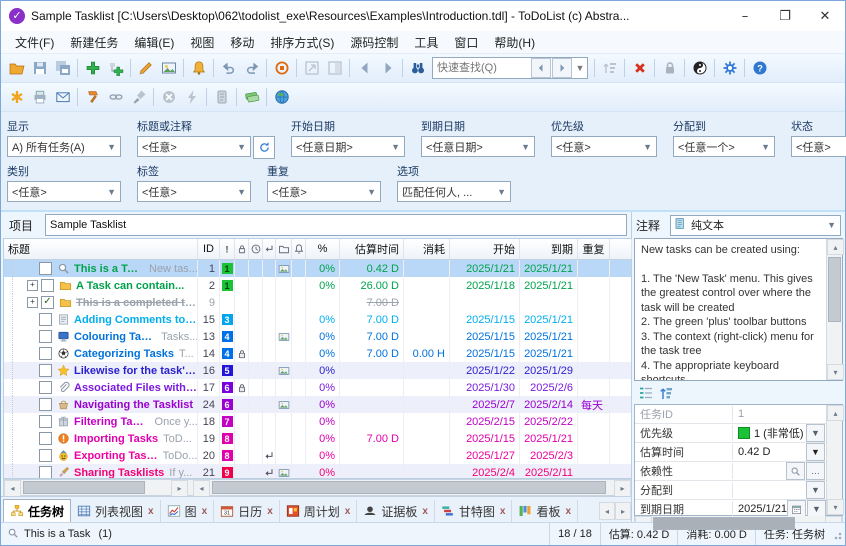 Image resolution: width=846 pixels, height=546 pixels. What do you see at coordinates (116, 511) in the screenshot?
I see `tab-listview: 列表视图 x` at bounding box center [116, 511].